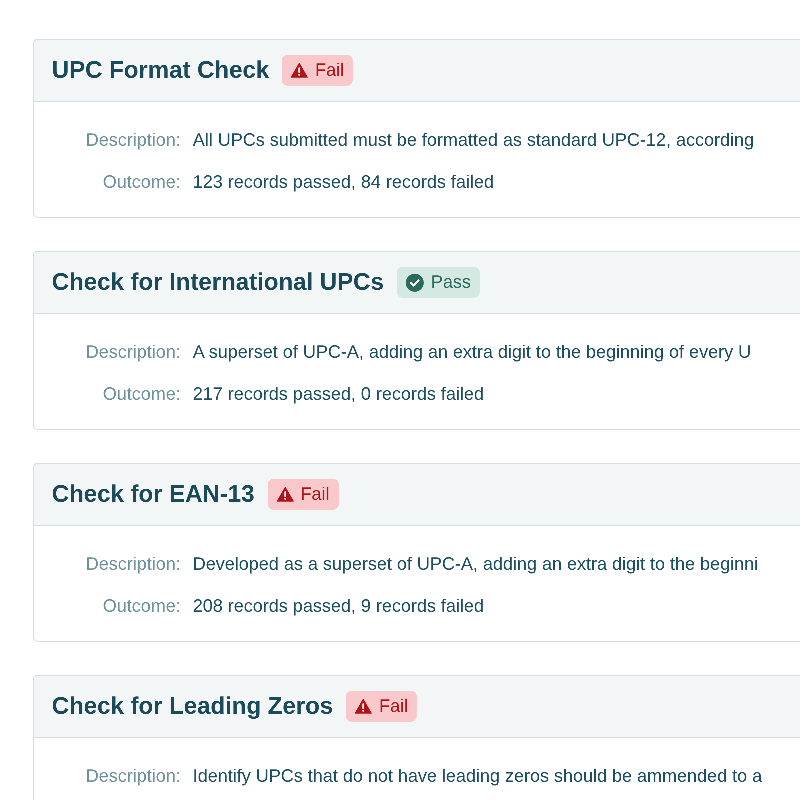 Image resolution: width=800 pixels, height=800 pixels. Describe the element at coordinates (475, 564) in the screenshot. I see `field-value: Developed as a superset of UPC-A, adding an extra digit to the beginni` at that location.